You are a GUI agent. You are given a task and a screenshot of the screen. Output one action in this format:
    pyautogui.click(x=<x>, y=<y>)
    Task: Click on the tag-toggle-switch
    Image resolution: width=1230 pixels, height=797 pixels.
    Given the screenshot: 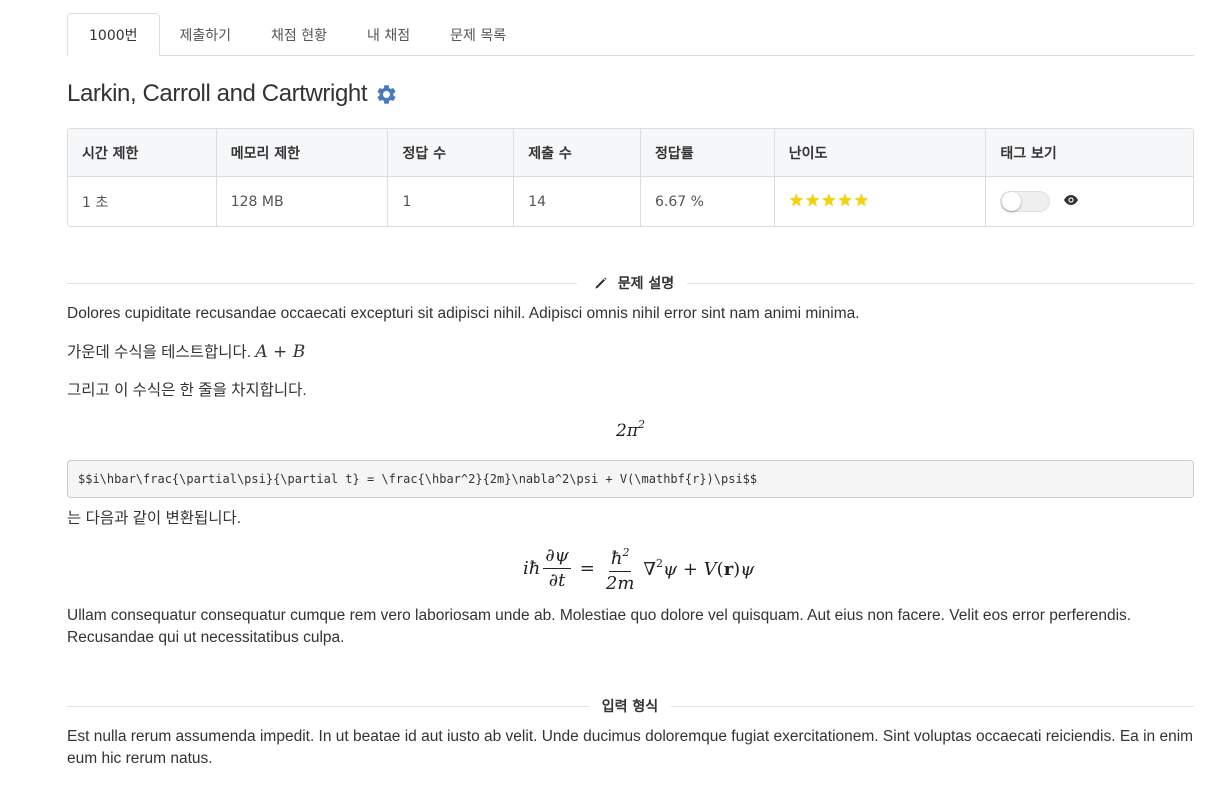 What is the action you would take?
    pyautogui.click(x=1025, y=201)
    